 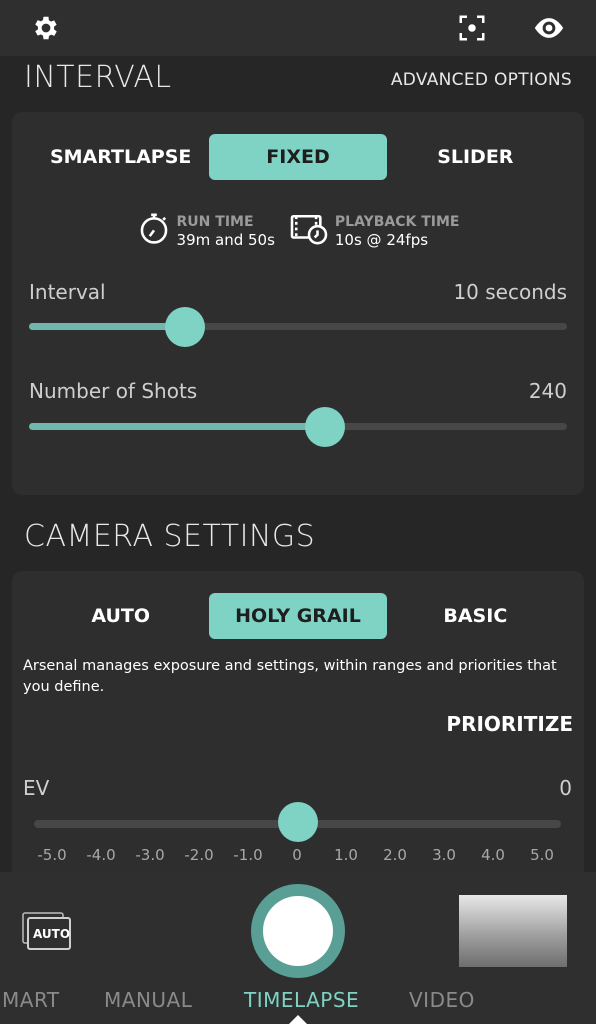 What do you see at coordinates (248, 855) in the screenshot?
I see `ev-tick-label: -1.0` at bounding box center [248, 855].